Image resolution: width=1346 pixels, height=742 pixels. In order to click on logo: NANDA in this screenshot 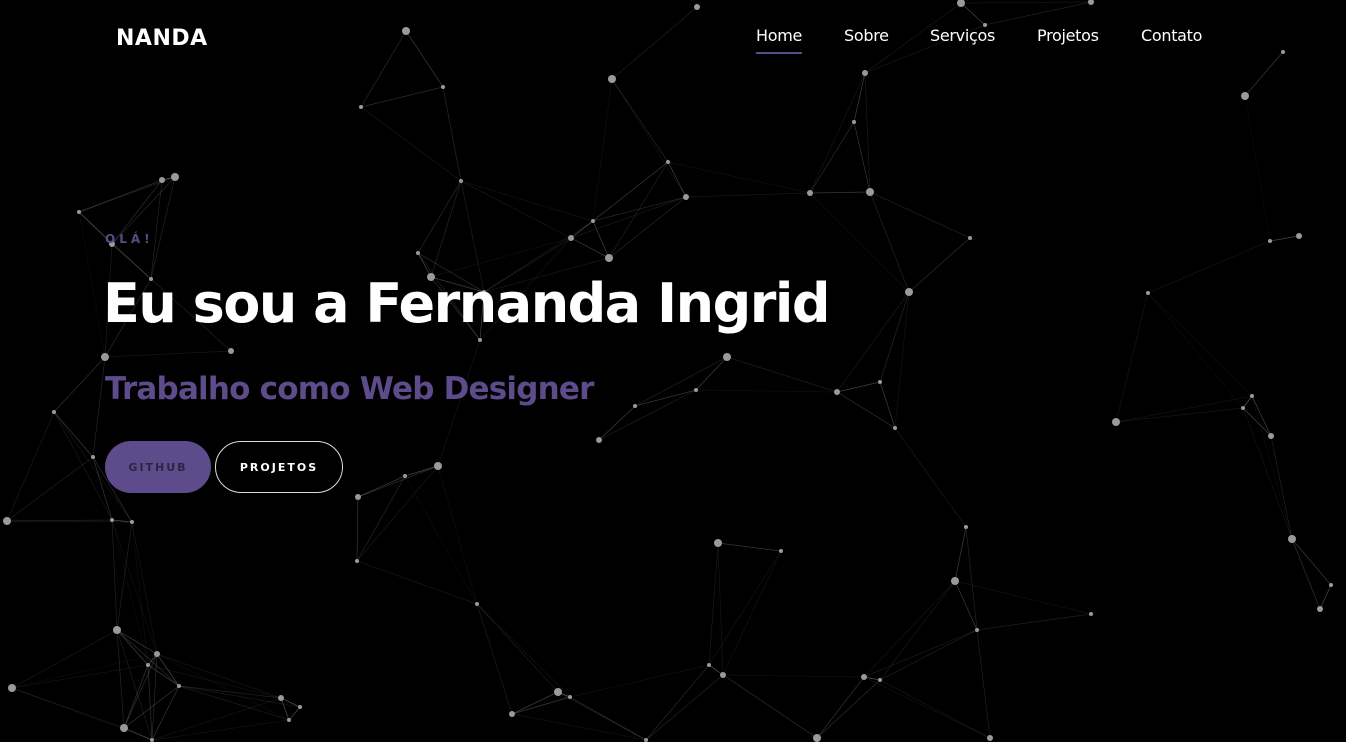, I will do `click(162, 38)`.